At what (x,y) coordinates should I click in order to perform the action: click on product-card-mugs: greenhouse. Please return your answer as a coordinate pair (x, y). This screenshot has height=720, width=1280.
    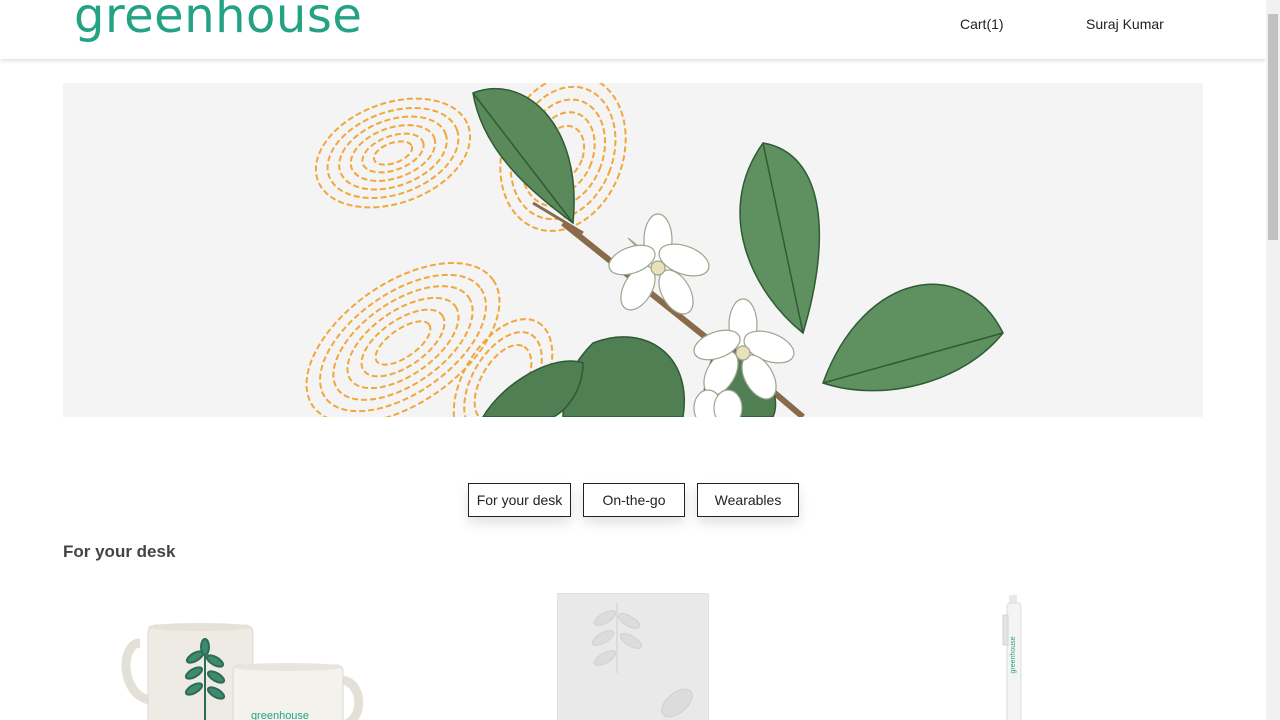
    Looking at the image, I should click on (245, 667).